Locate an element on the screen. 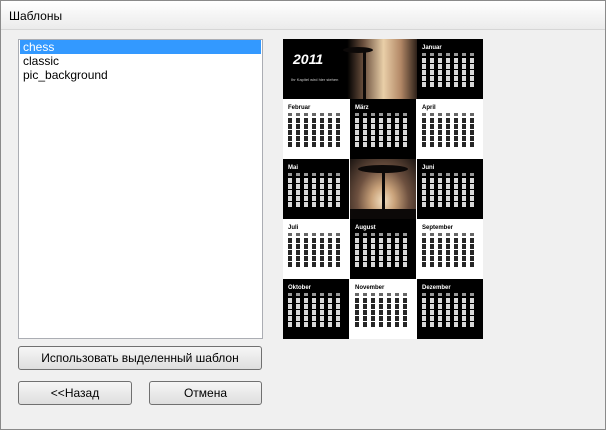 The width and height of the screenshot is (606, 430). template-item-classic: classic is located at coordinates (140, 61).